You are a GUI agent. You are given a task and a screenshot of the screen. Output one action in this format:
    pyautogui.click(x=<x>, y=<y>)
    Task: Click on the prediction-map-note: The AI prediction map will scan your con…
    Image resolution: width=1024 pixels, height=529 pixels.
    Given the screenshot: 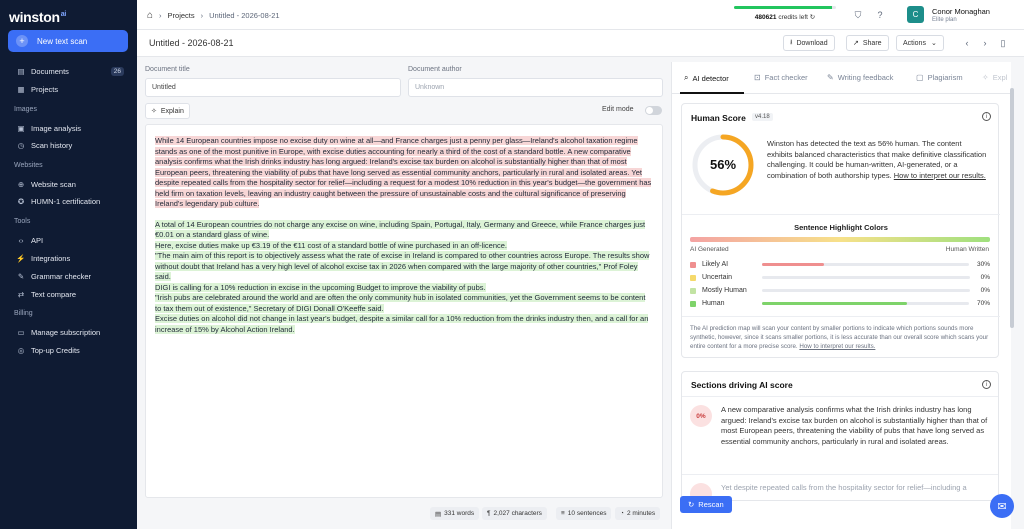 What is the action you would take?
    pyautogui.click(x=841, y=337)
    